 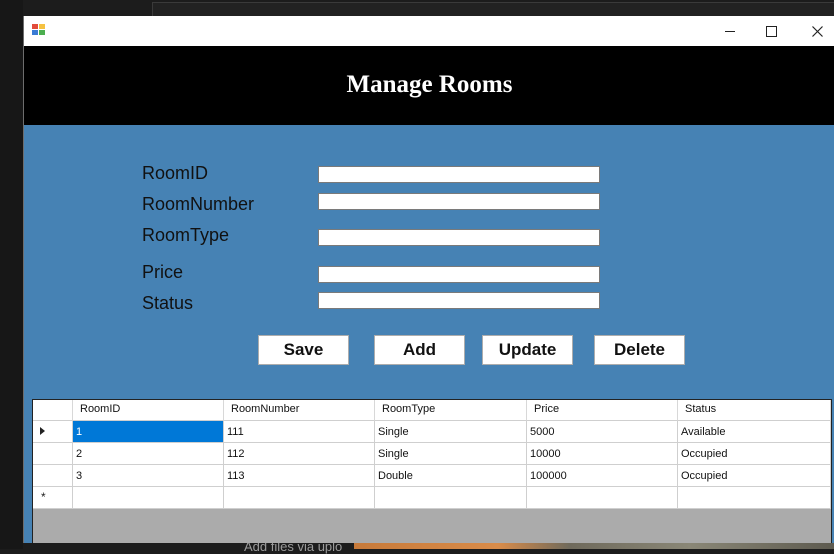 I want to click on roomnumber-input, so click(x=459, y=201).